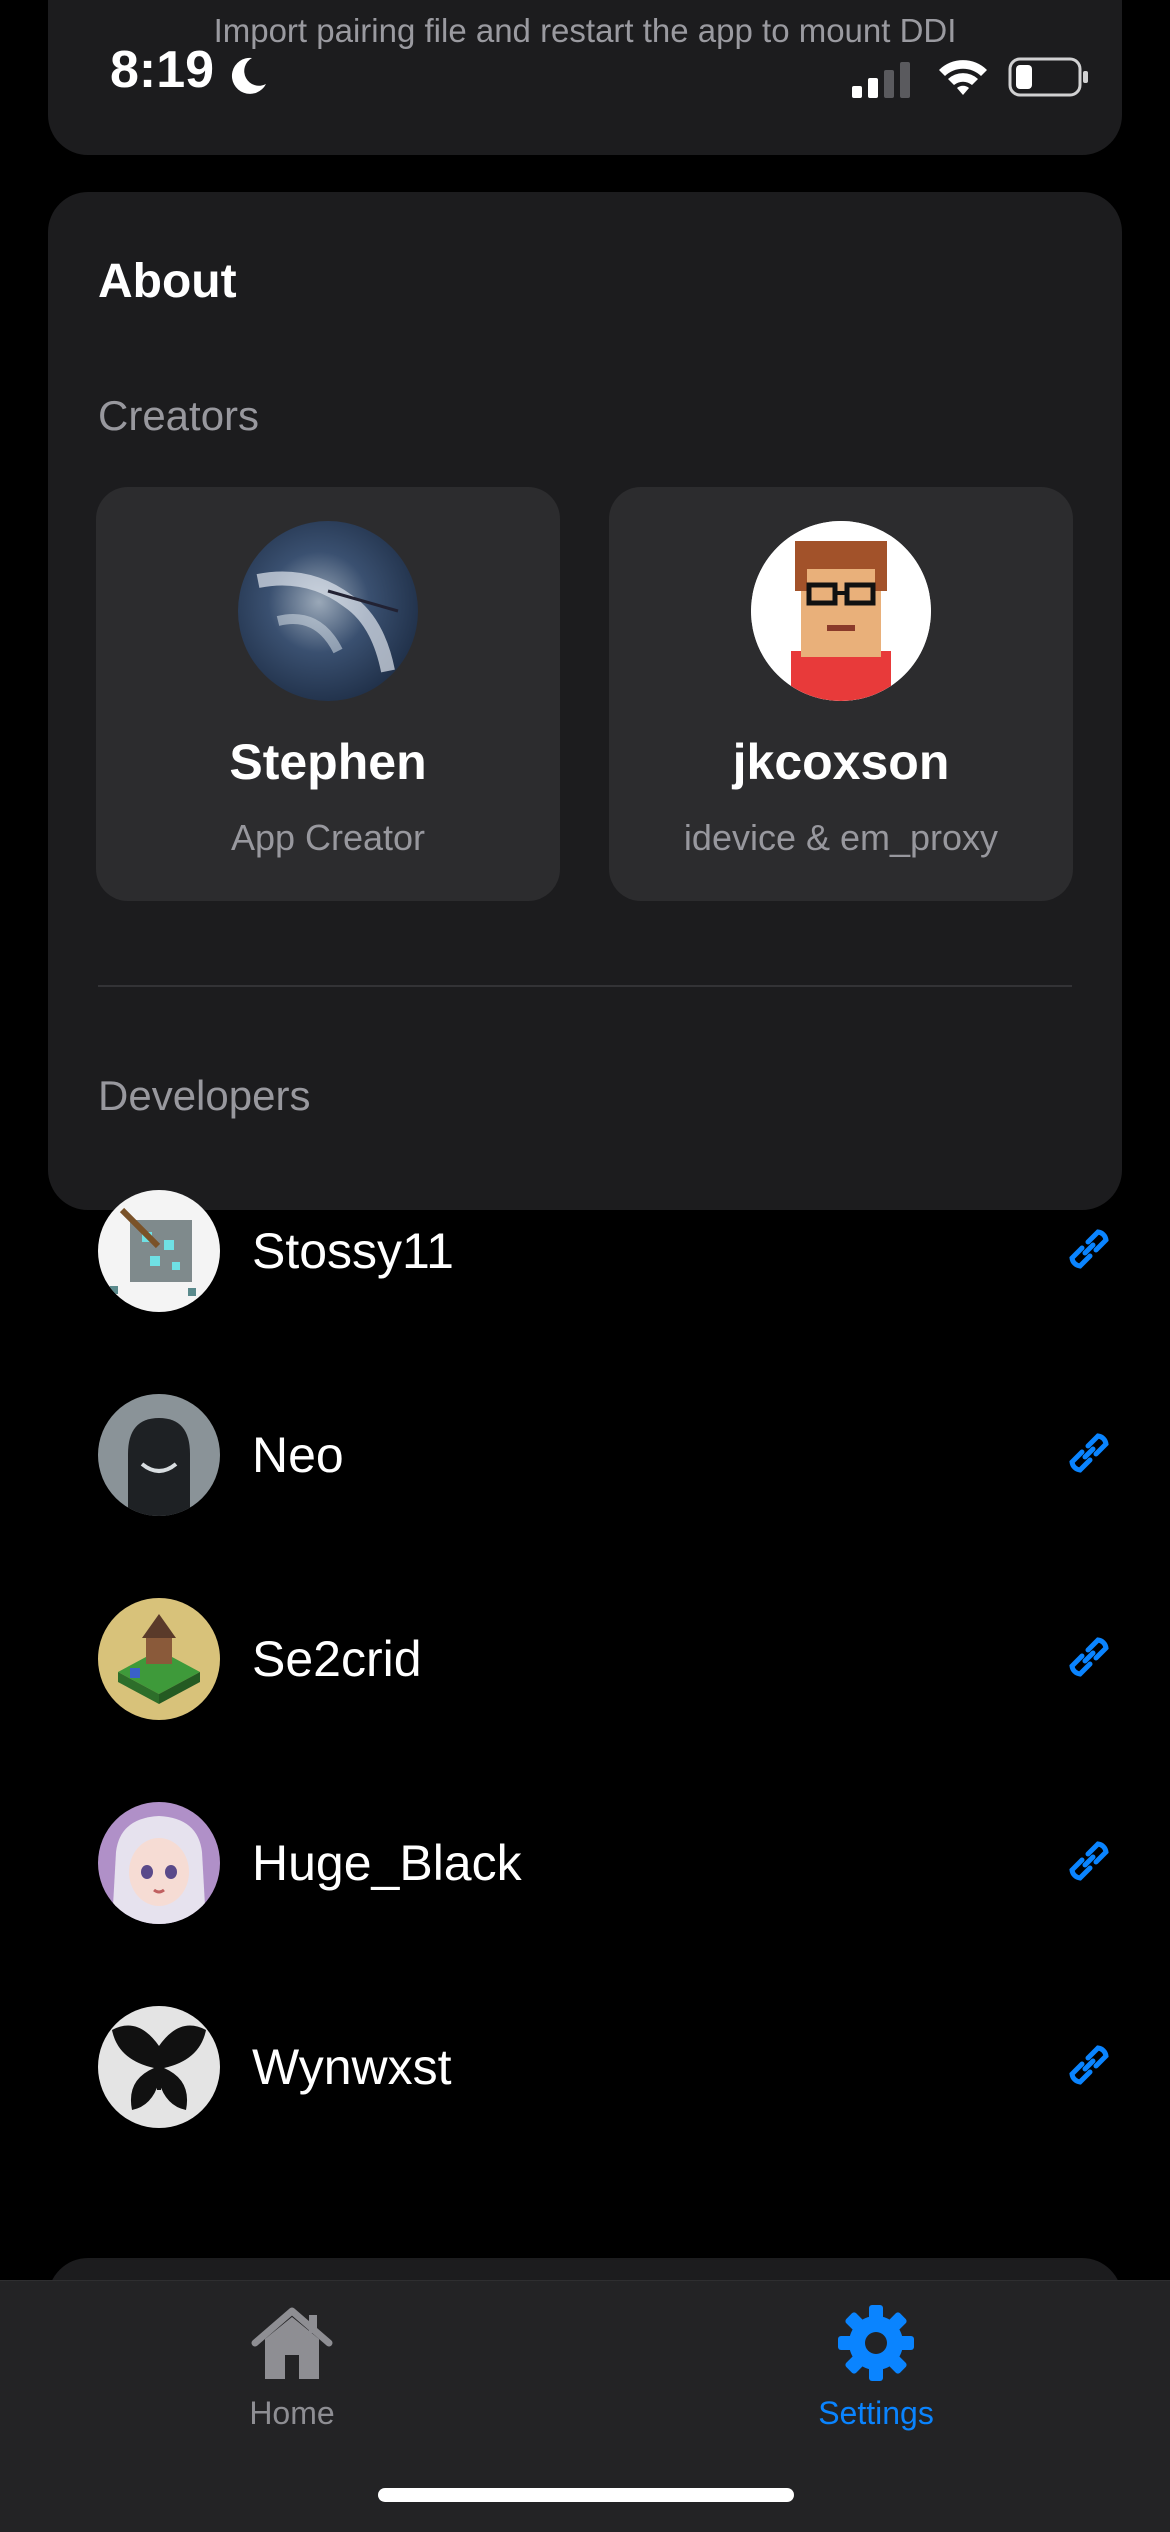 Image resolution: width=1170 pixels, height=2532 pixels. What do you see at coordinates (328, 837) in the screenshot?
I see `creator-role: App Creator` at bounding box center [328, 837].